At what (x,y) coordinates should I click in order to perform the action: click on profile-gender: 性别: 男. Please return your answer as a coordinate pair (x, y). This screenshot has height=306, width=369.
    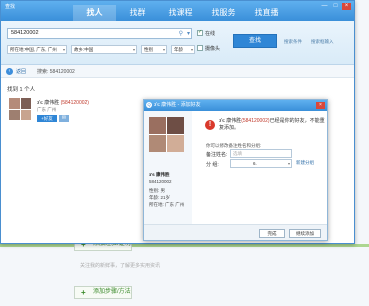
    Looking at the image, I should click on (157, 190).